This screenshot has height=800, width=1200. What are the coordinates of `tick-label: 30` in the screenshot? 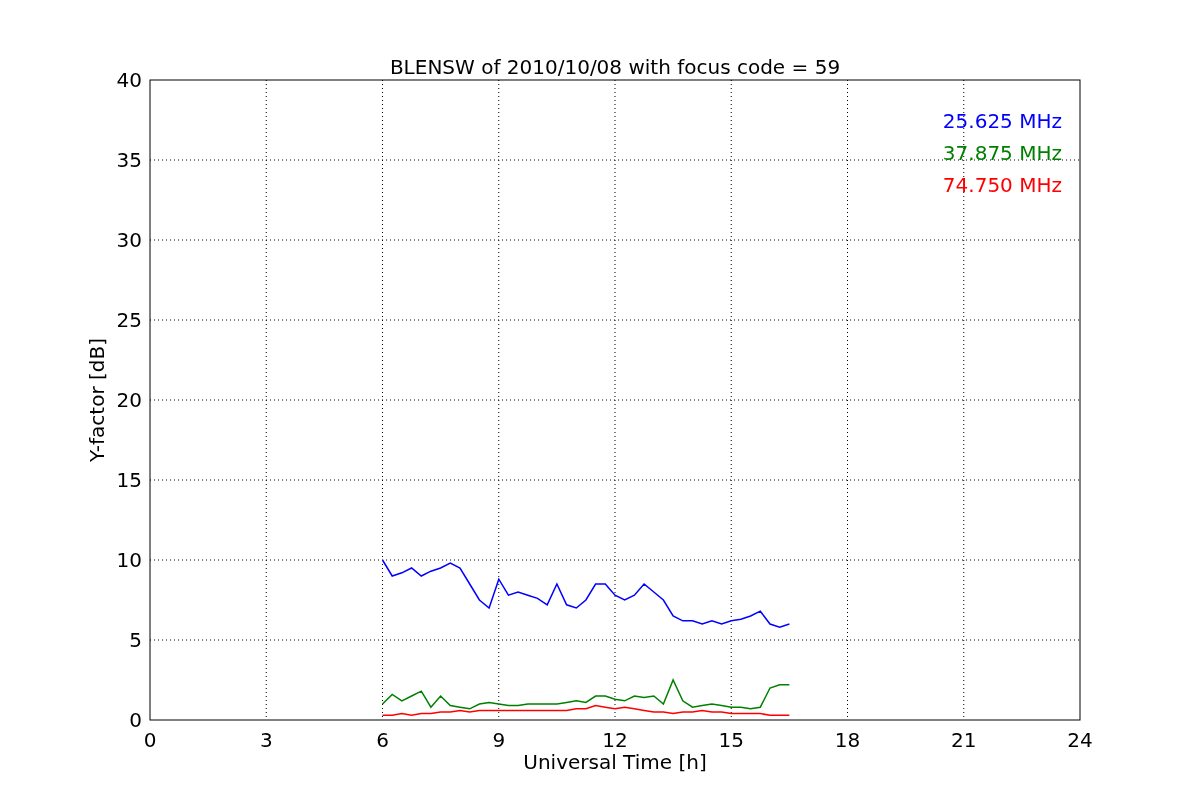 It's located at (129, 240).